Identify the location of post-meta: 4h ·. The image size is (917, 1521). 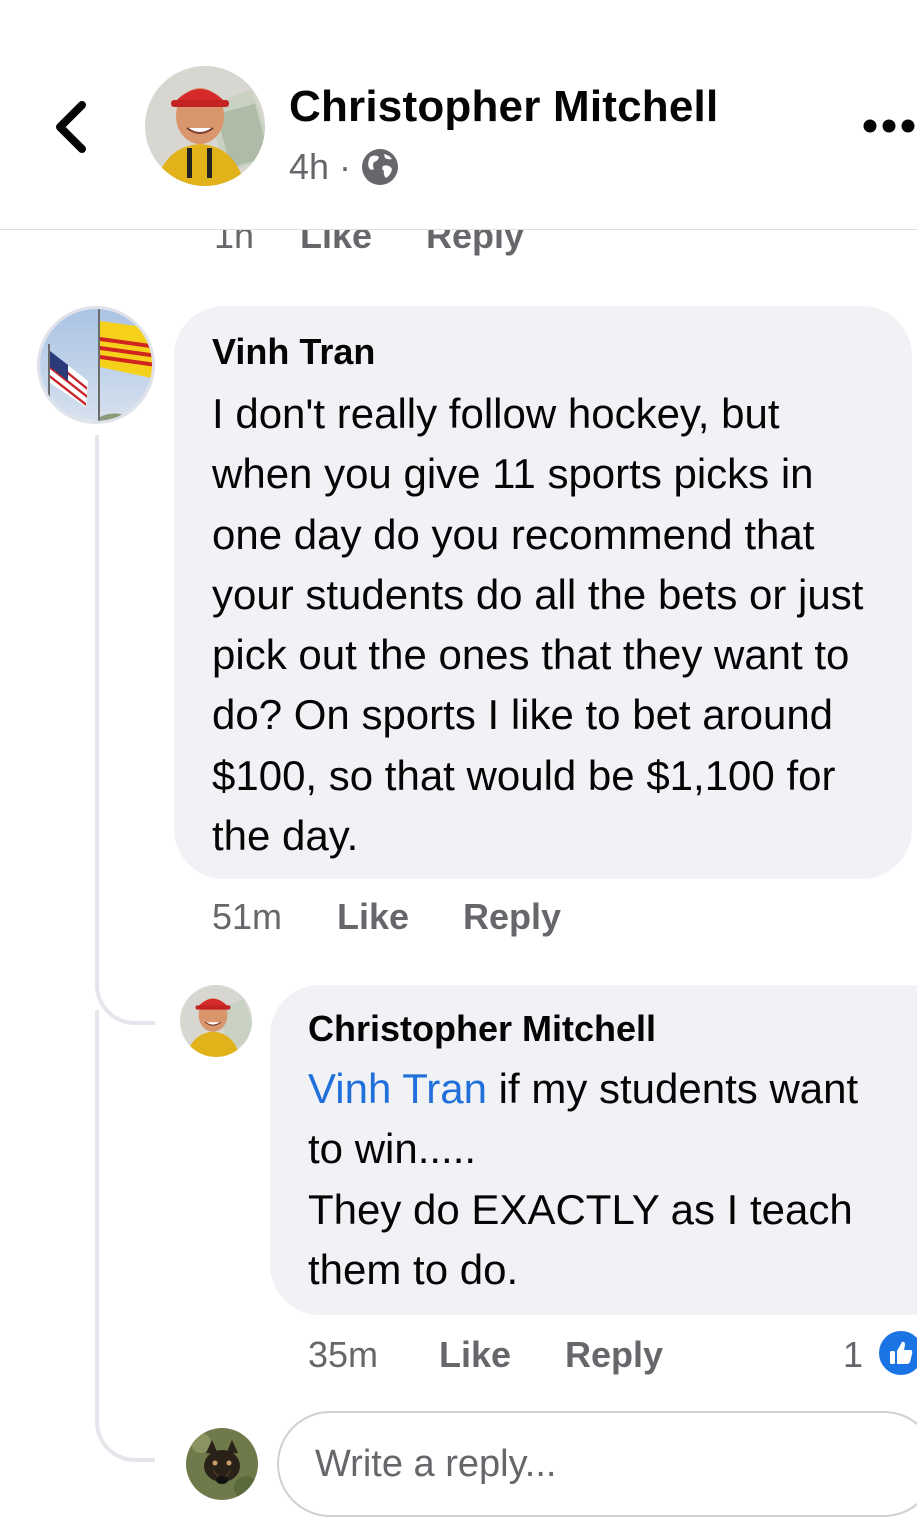
(344, 167).